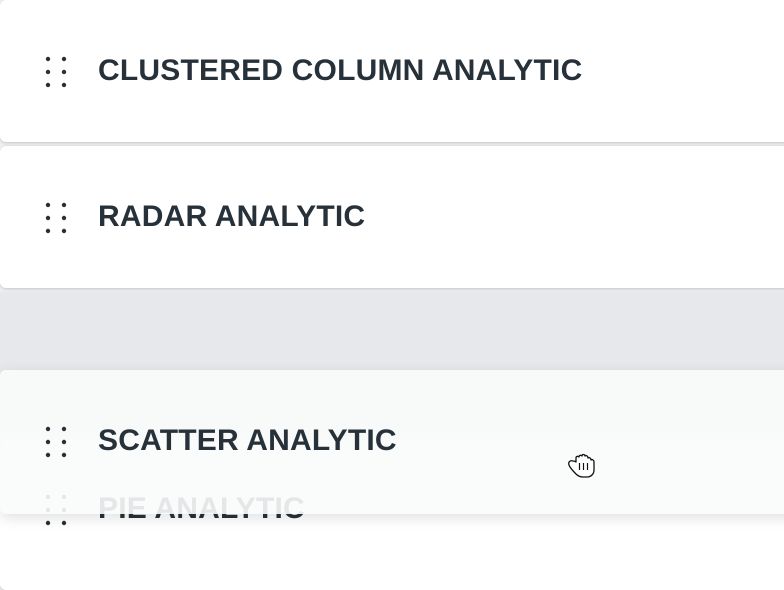 This screenshot has height=590, width=784. I want to click on list-item-label: SCATTER ANALYTIC, so click(247, 440).